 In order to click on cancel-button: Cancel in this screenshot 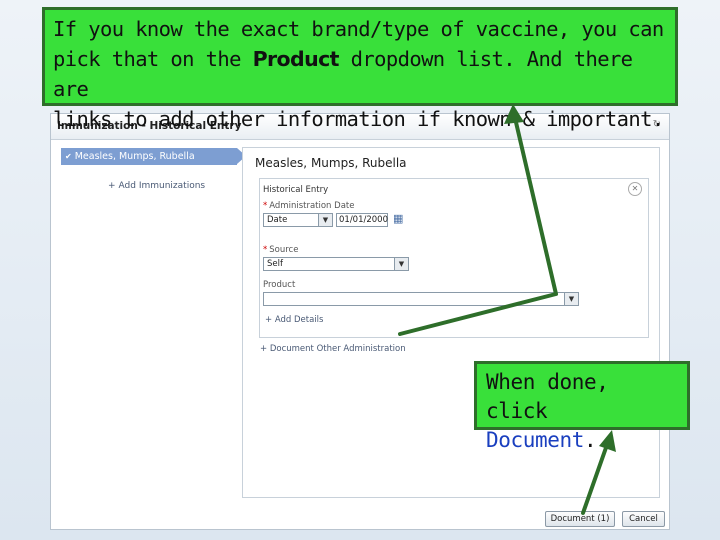, I will do `click(643, 519)`.